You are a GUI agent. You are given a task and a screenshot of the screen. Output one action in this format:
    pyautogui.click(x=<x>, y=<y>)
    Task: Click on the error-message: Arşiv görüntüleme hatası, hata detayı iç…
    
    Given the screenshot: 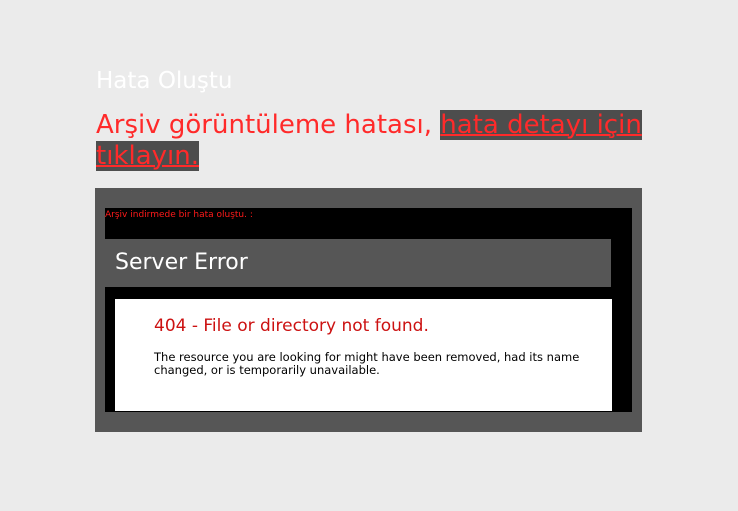 What is the action you would take?
    pyautogui.click(x=376, y=141)
    